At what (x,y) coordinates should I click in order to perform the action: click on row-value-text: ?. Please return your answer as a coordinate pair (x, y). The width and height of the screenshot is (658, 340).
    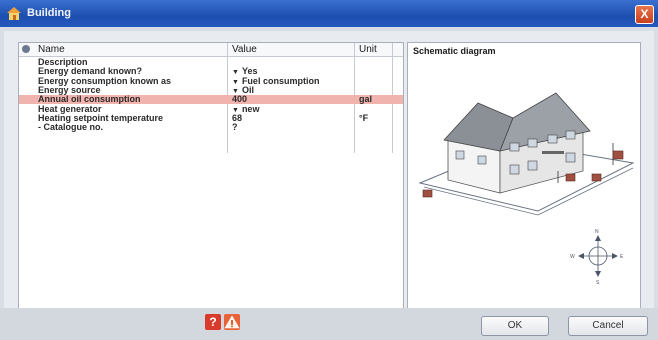
    Looking at the image, I should click on (235, 127).